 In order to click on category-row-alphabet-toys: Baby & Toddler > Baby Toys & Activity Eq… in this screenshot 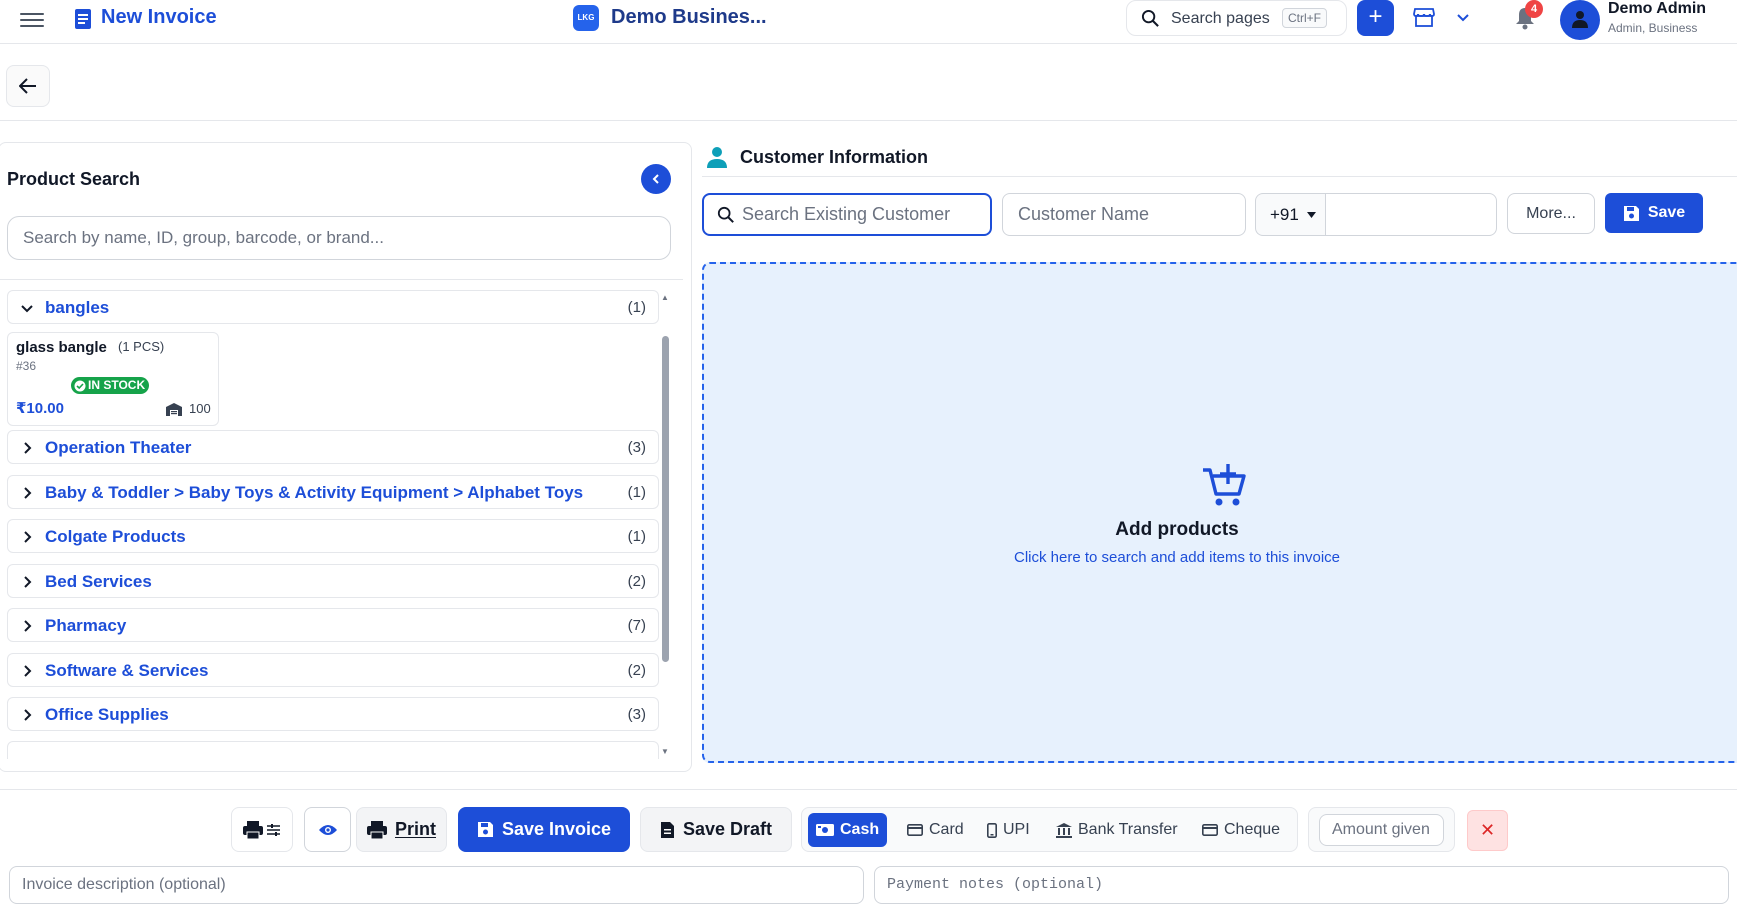, I will do `click(333, 492)`.